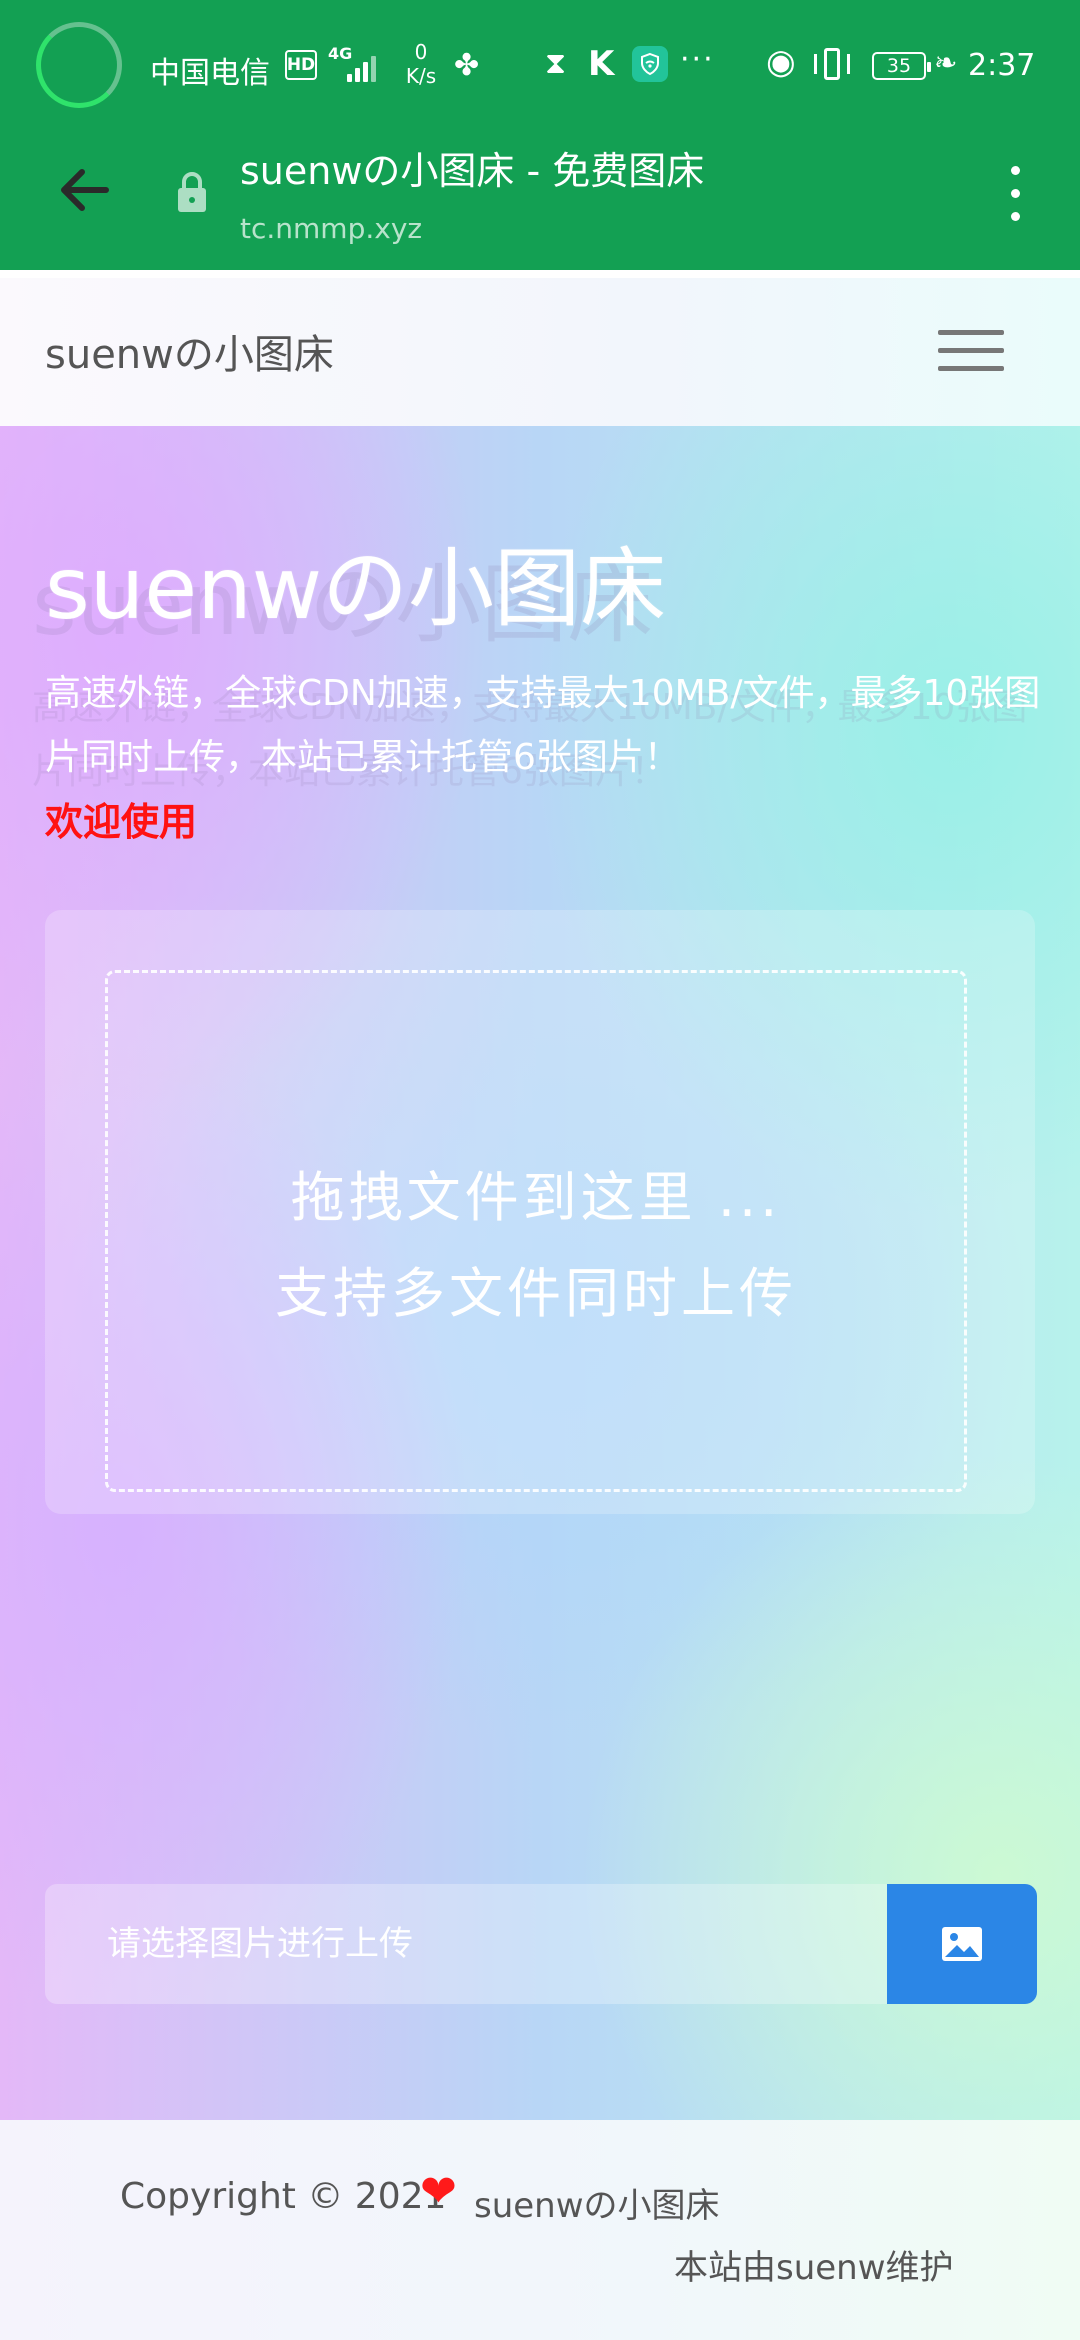 The width and height of the screenshot is (1080, 2340). I want to click on copyright-text: Copyright © 2021, so click(283, 2196).